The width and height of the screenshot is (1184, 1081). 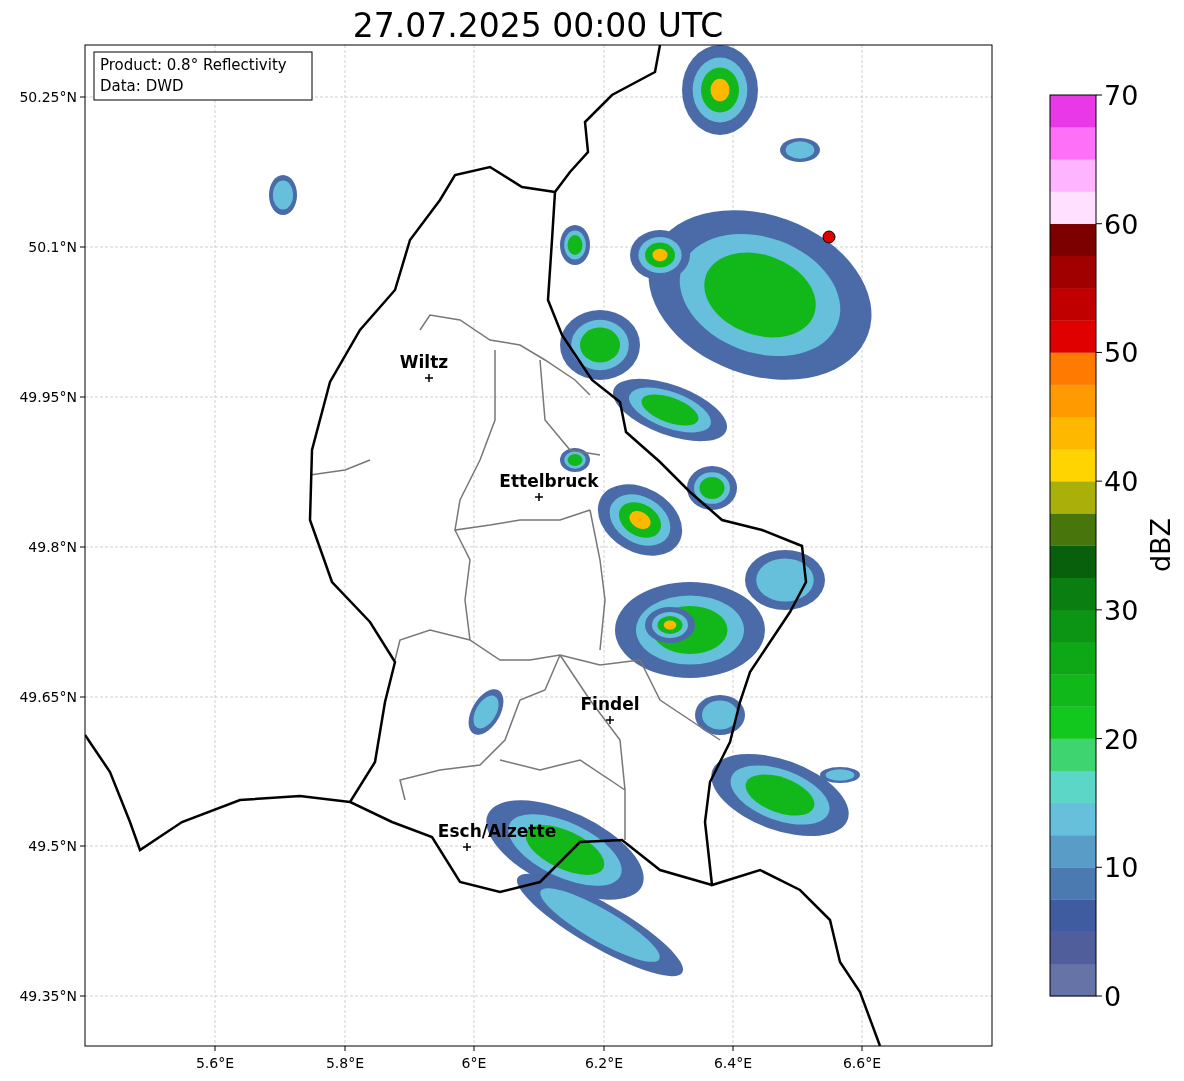 What do you see at coordinates (1121, 224) in the screenshot?
I see `colorbar-tick-label: 60` at bounding box center [1121, 224].